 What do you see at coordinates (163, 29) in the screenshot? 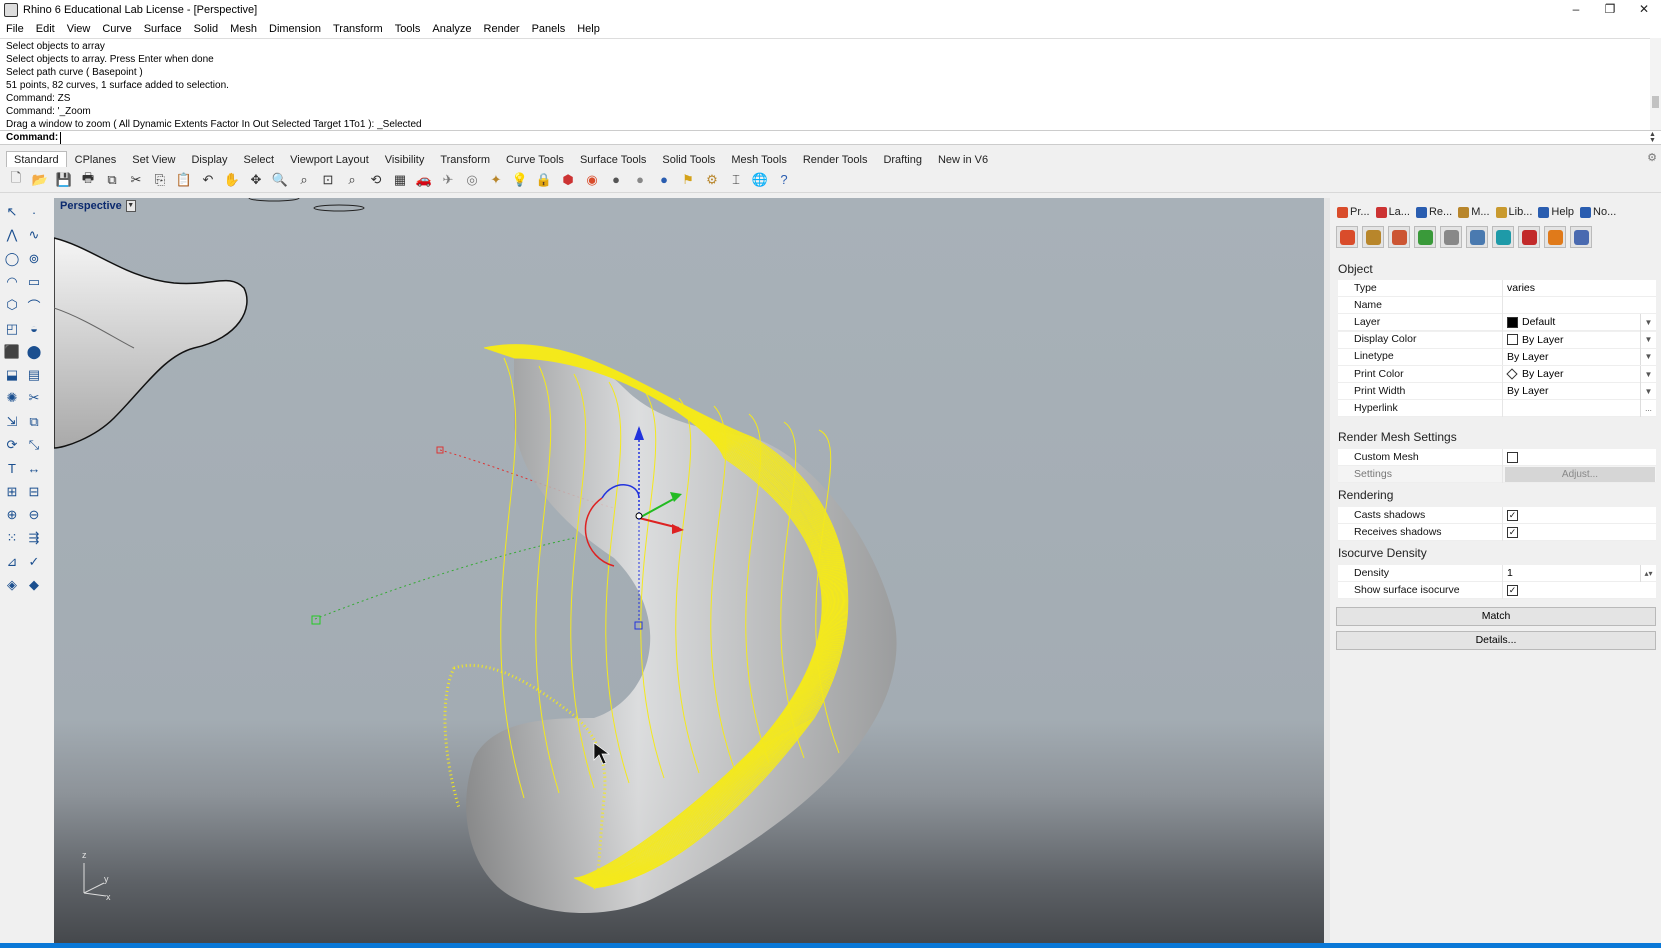
I see `menu-surface: Surface` at bounding box center [163, 29].